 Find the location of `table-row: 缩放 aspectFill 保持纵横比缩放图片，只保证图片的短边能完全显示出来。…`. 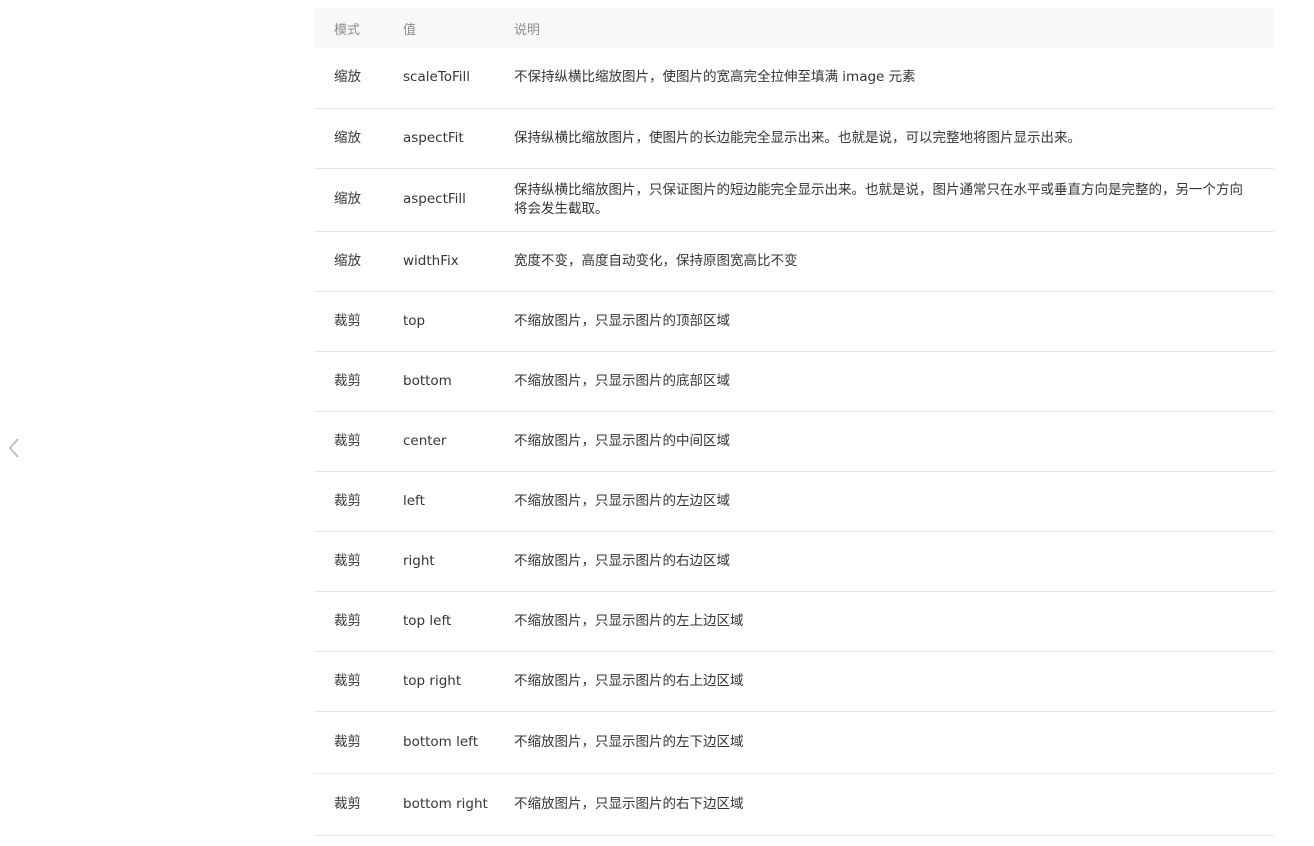

table-row: 缩放 aspectFill 保持纵横比缩放图片，只保证图片的短边能完全显示出来。… is located at coordinates (794, 199).